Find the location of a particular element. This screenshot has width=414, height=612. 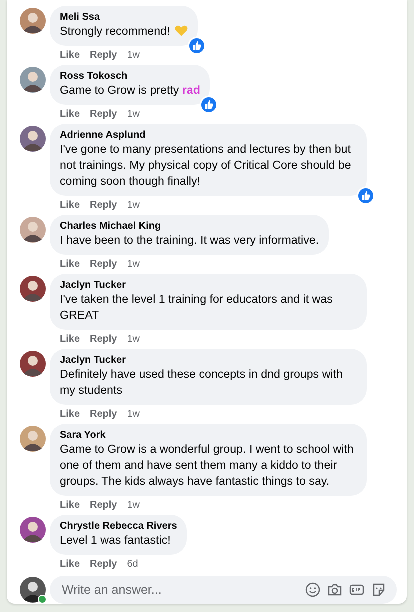

author-name: Charles Michael King is located at coordinates (111, 226).